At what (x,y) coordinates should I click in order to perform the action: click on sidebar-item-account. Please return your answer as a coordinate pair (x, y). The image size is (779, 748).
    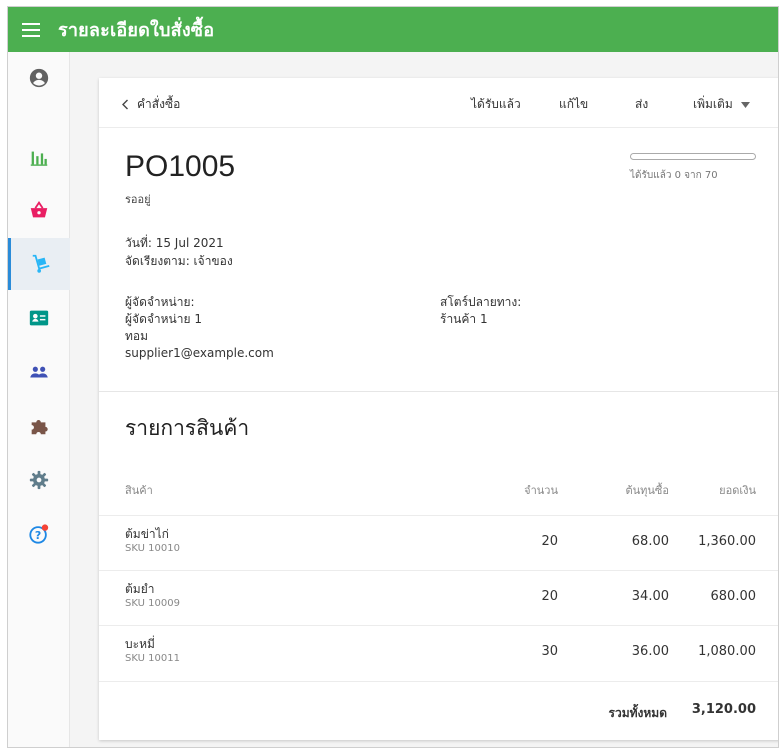
    Looking at the image, I should click on (39, 78).